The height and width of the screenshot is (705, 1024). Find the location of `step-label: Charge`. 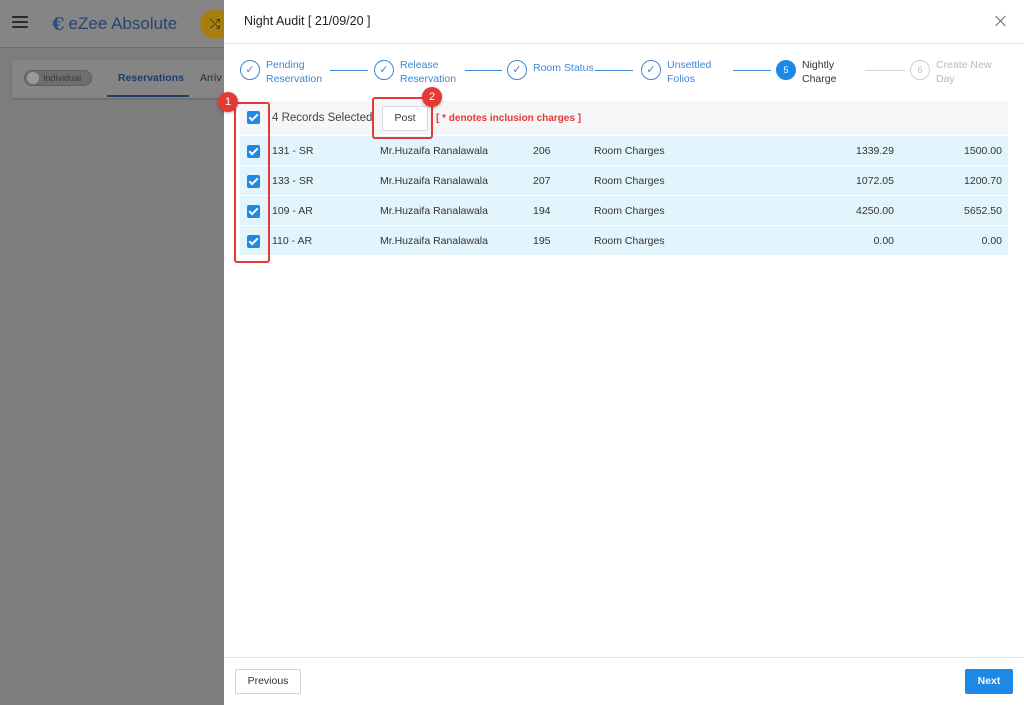

step-label: Charge is located at coordinates (819, 79).